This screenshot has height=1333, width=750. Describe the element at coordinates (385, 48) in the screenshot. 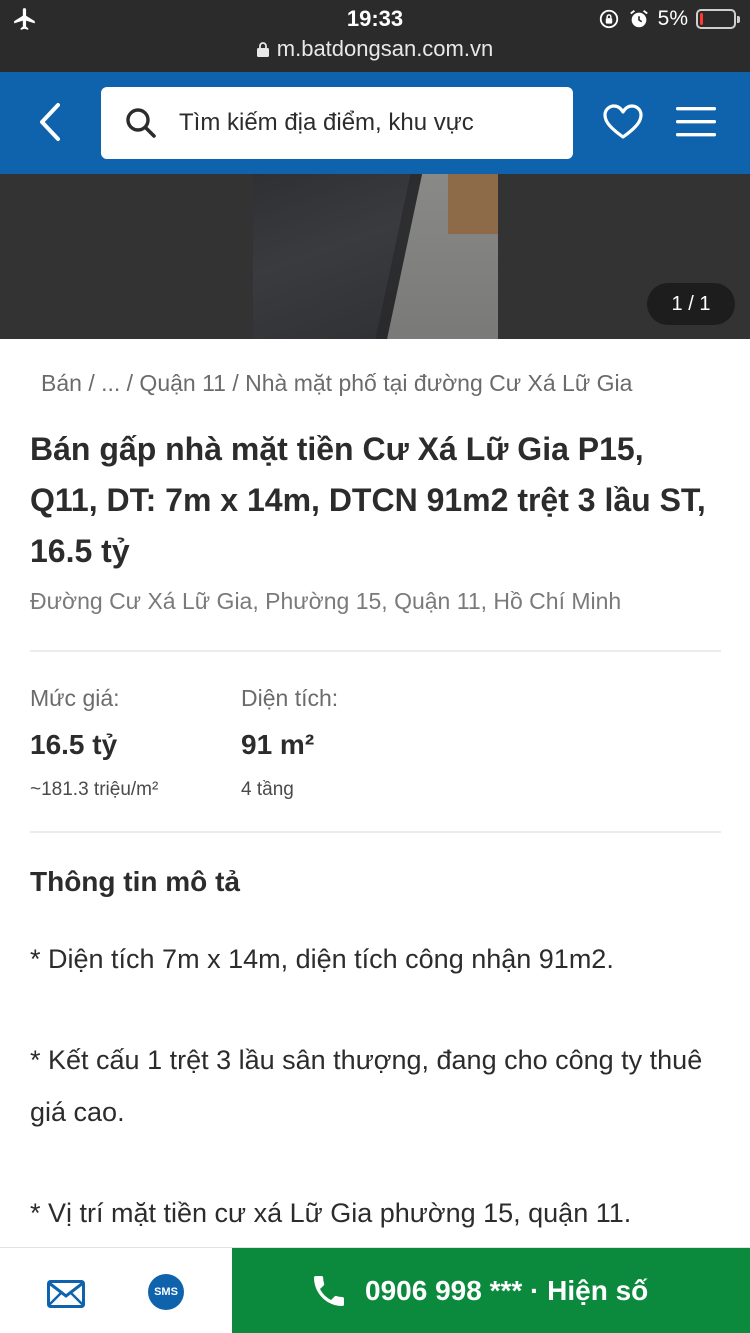

I see `url-text: m.batdongsan.com.vn` at that location.